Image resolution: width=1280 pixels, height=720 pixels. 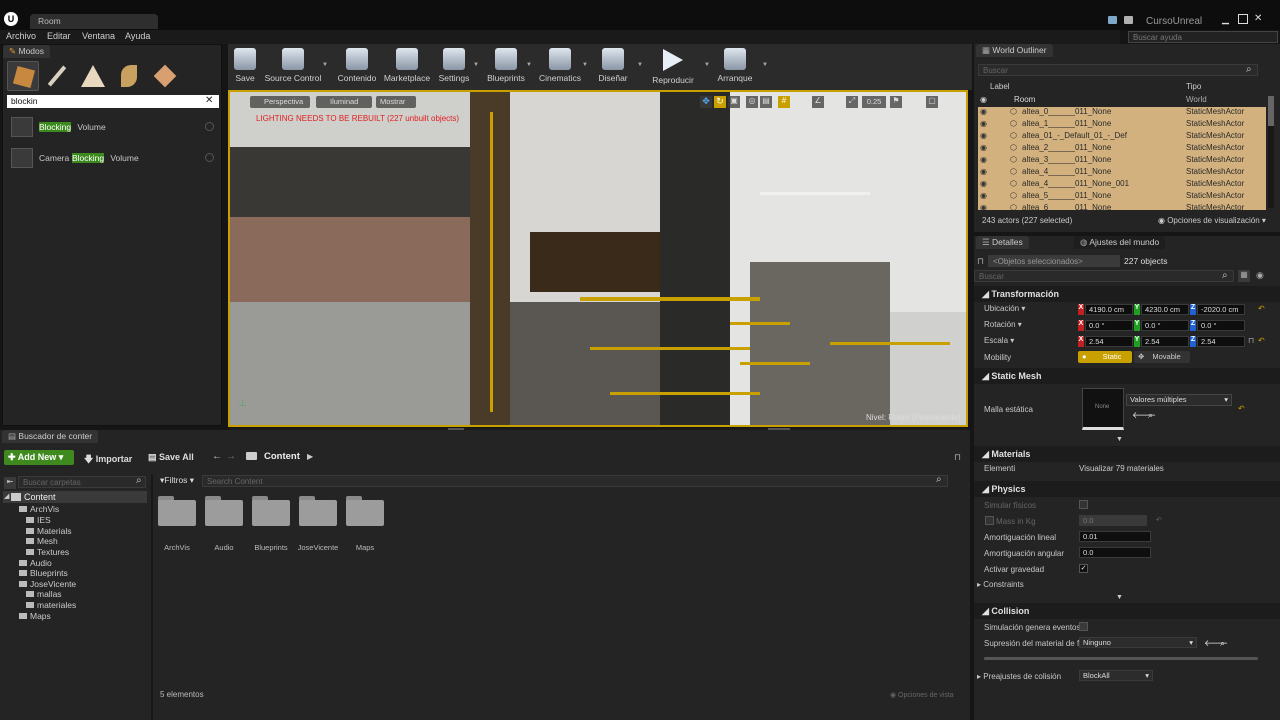 I want to click on folder-tile-audio, so click(x=224, y=511).